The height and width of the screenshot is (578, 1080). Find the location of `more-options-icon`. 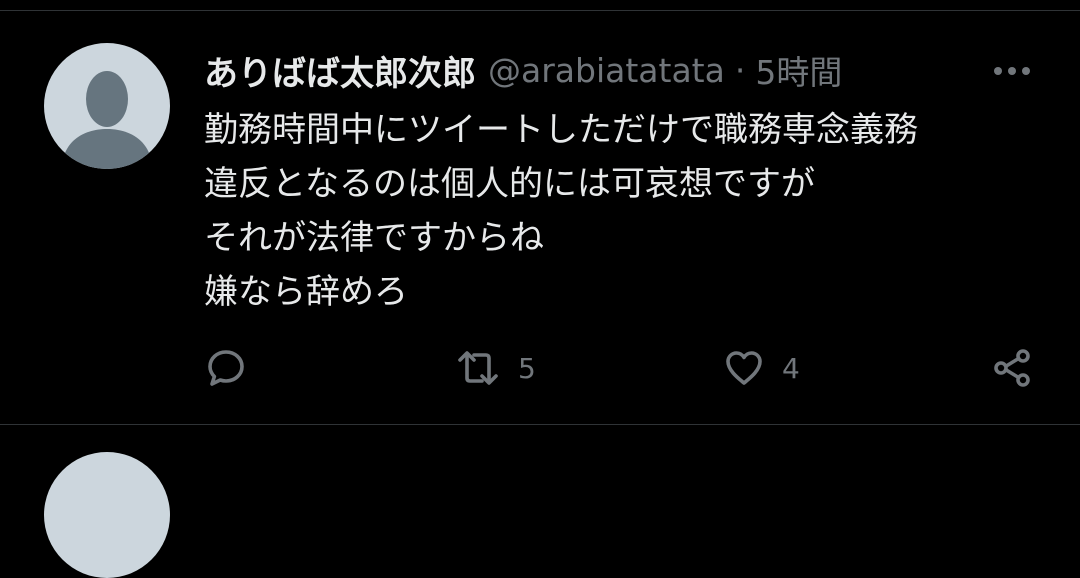

more-options-icon is located at coordinates (1012, 71).